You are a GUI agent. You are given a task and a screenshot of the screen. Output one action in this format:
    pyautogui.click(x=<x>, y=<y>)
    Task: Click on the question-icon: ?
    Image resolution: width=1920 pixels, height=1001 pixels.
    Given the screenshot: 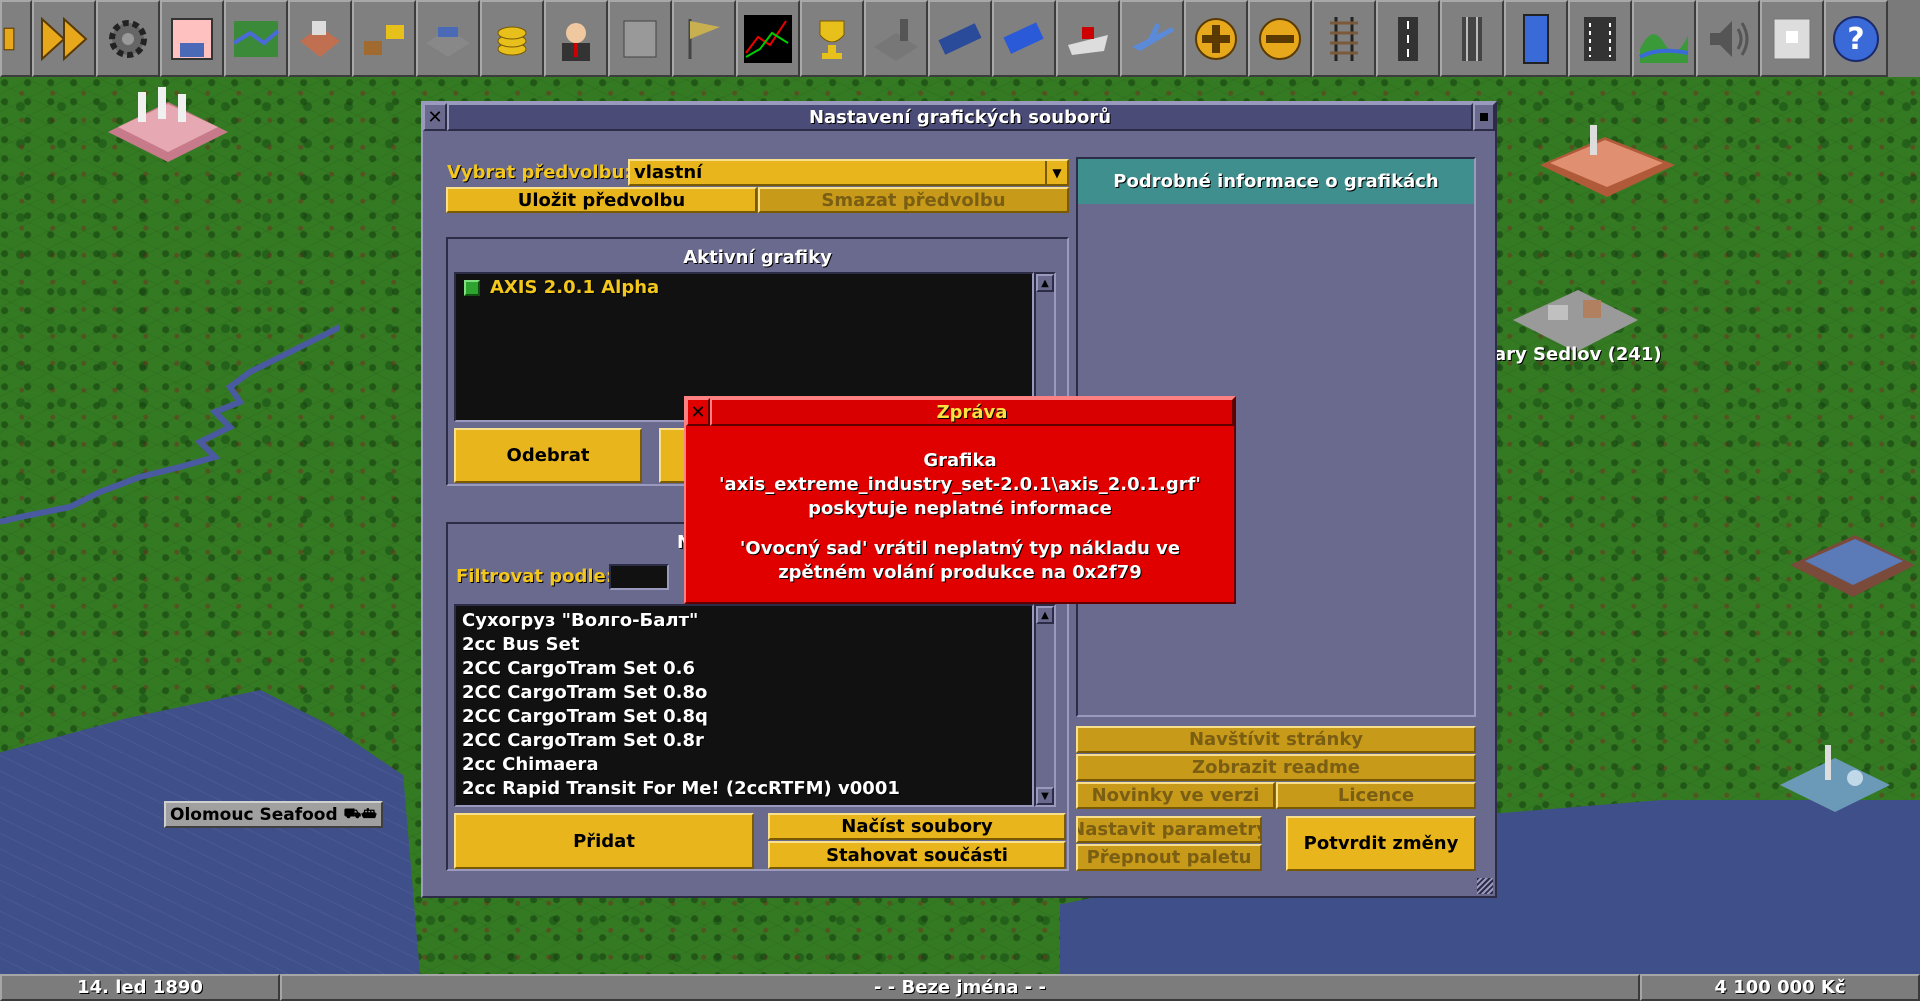 What is the action you would take?
    pyautogui.click(x=1856, y=38)
    